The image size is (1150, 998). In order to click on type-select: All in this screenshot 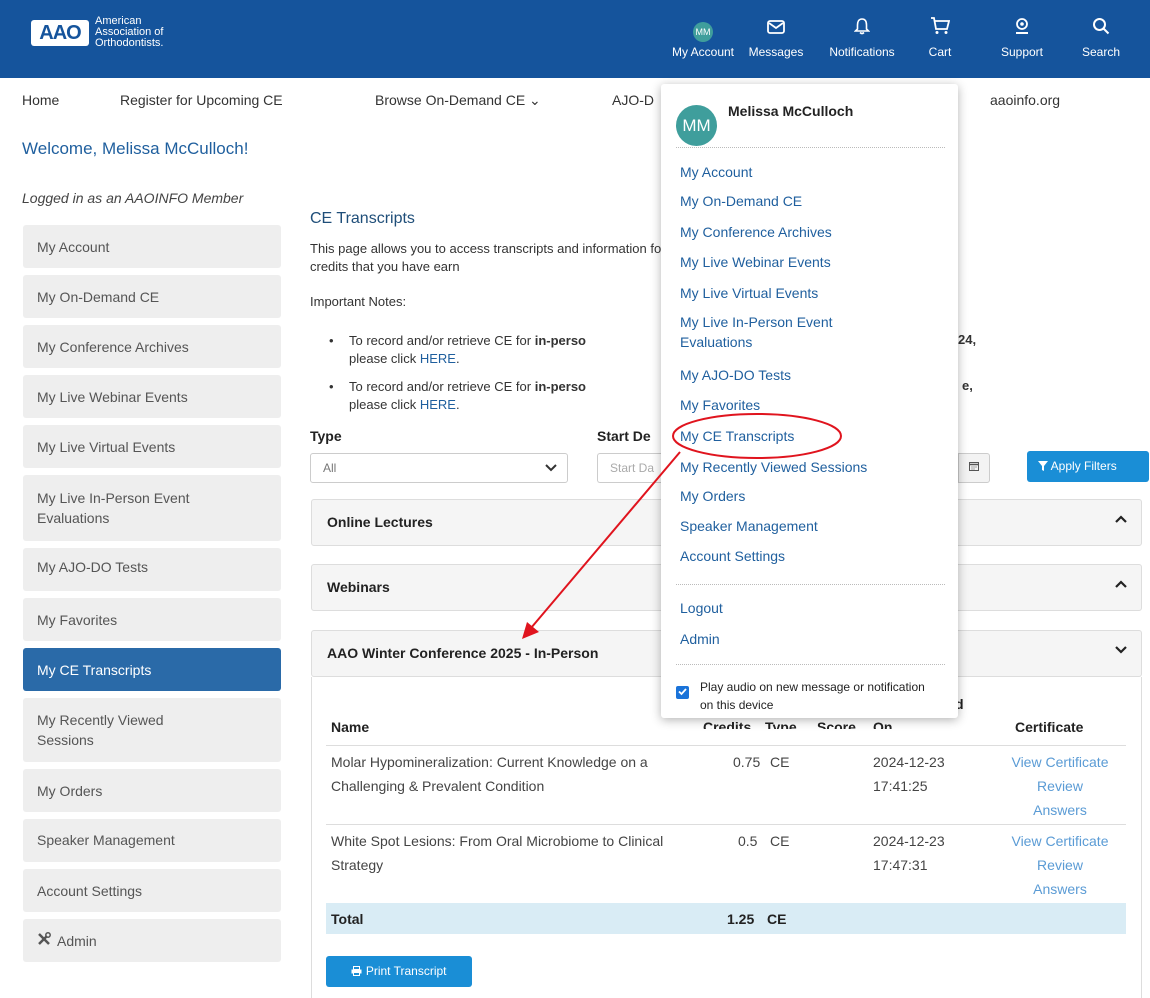, I will do `click(439, 468)`.